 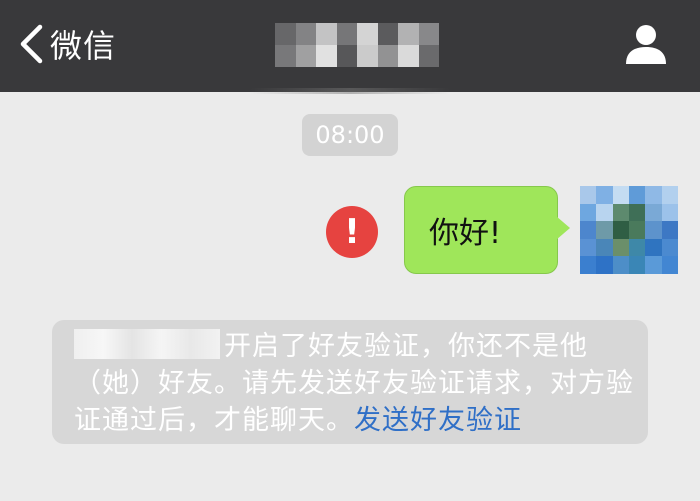 I want to click on title-shadow, so click(x=350, y=91).